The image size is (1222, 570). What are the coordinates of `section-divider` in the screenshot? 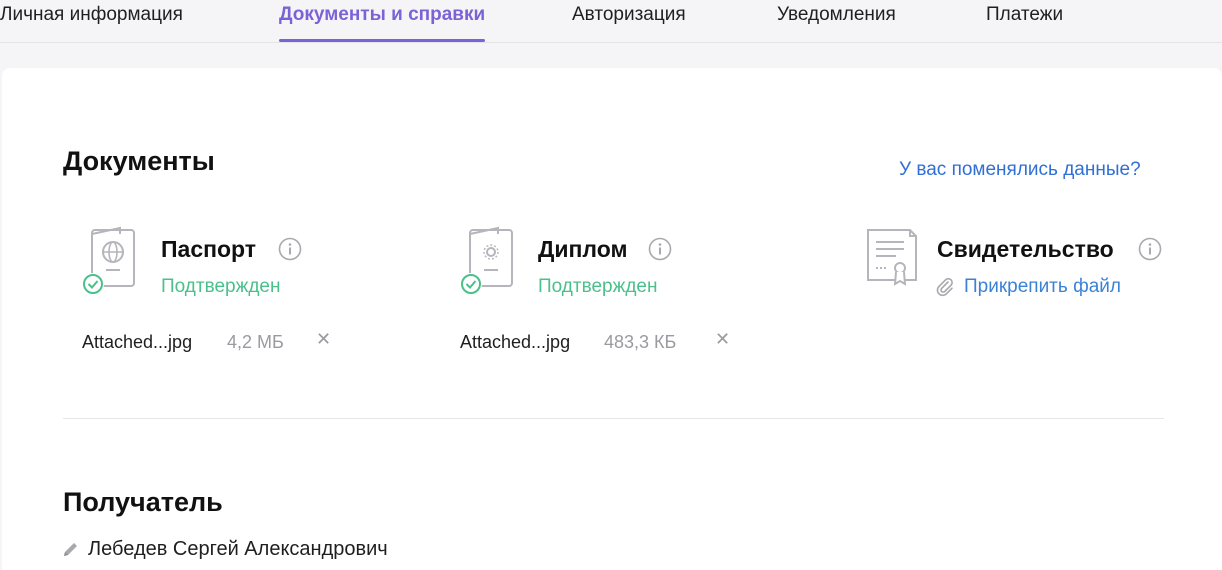 It's located at (613, 418).